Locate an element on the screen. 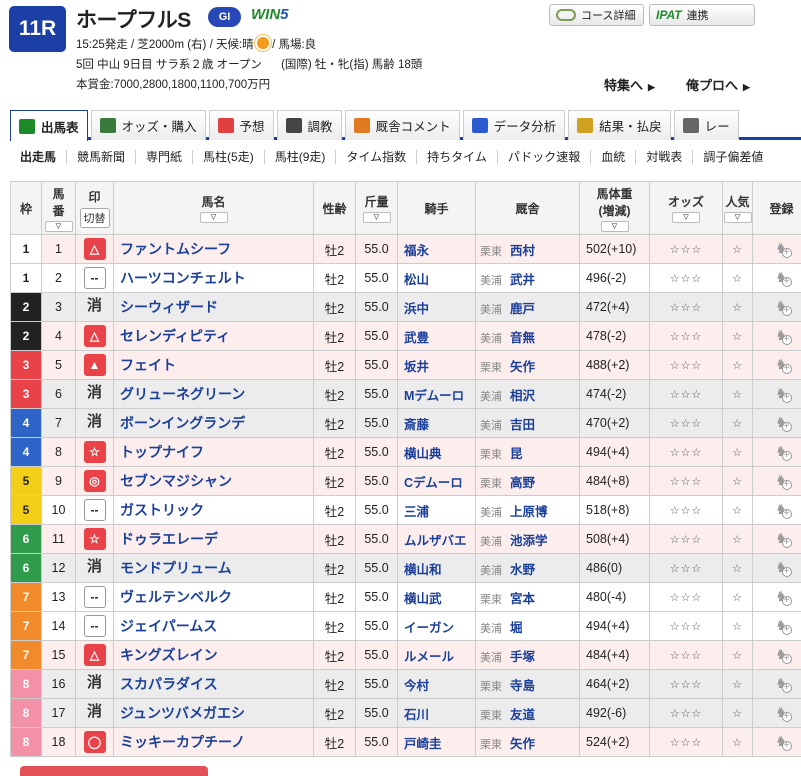  trainer-link: 西村 is located at coordinates (522, 251).